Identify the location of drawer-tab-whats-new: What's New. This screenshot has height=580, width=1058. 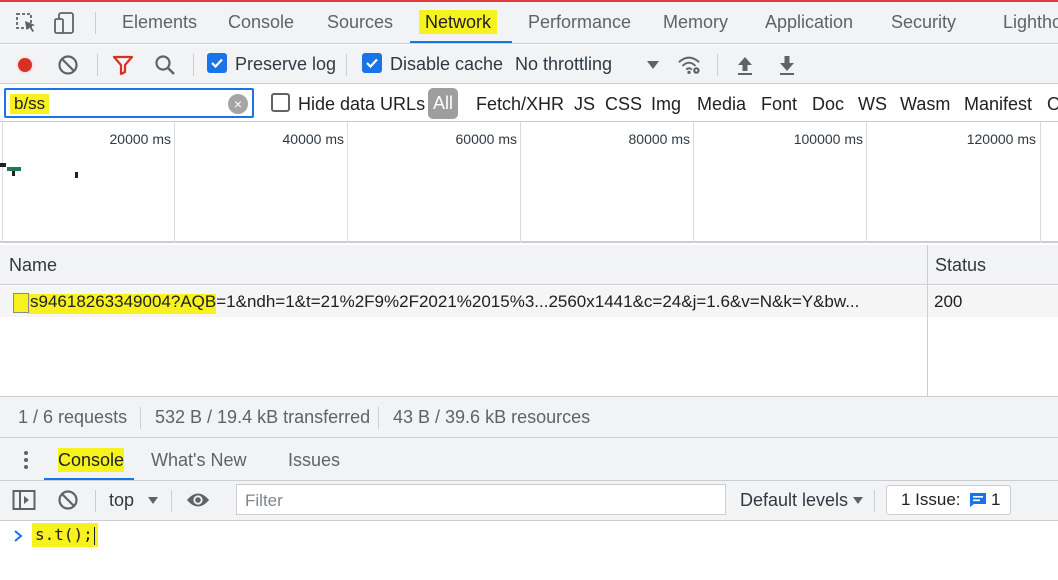
(198, 459).